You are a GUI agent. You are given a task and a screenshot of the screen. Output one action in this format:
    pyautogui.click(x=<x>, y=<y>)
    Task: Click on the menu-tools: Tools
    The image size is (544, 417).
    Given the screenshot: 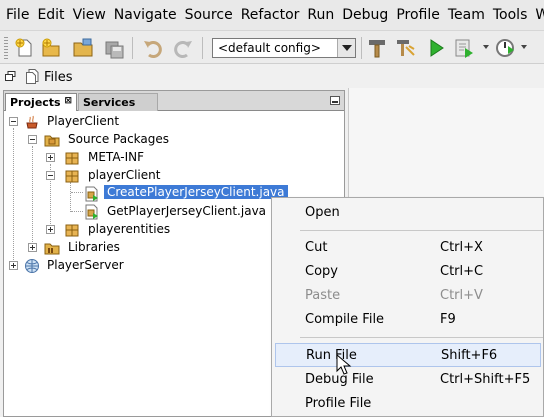 What is the action you would take?
    pyautogui.click(x=510, y=15)
    